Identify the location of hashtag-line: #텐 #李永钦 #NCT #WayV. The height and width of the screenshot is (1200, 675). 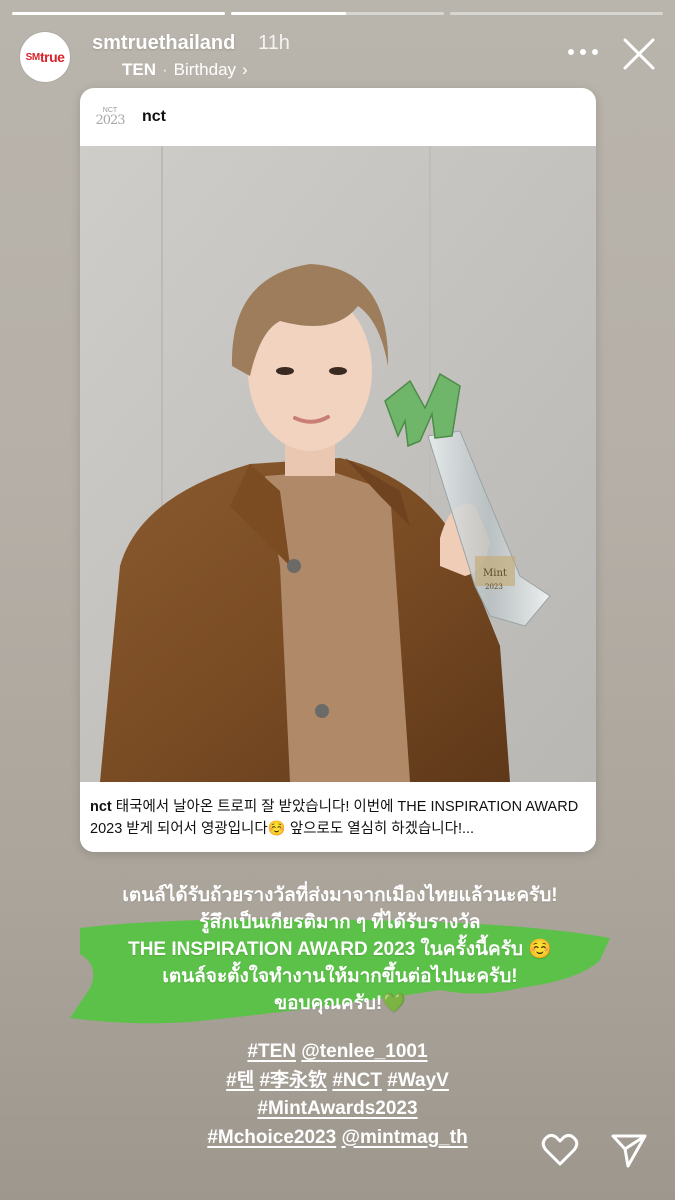
(337, 1081).